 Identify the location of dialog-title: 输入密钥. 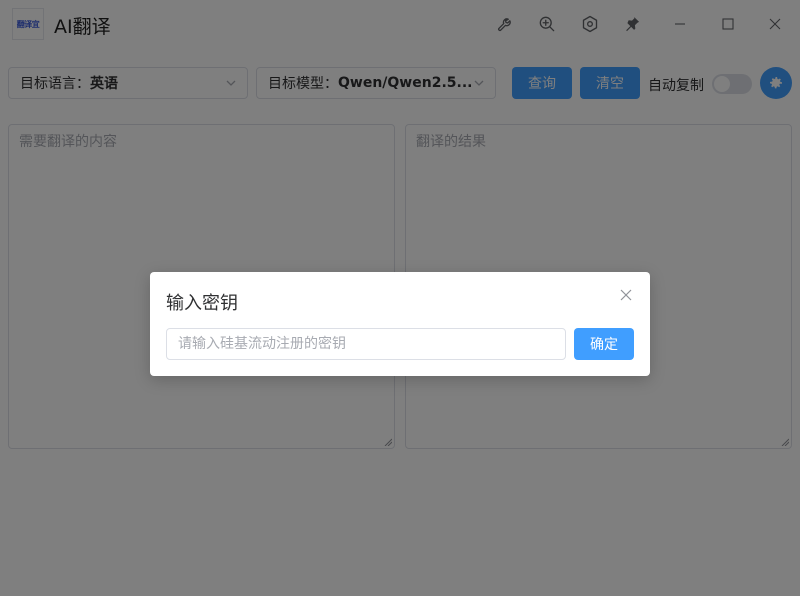
(202, 303).